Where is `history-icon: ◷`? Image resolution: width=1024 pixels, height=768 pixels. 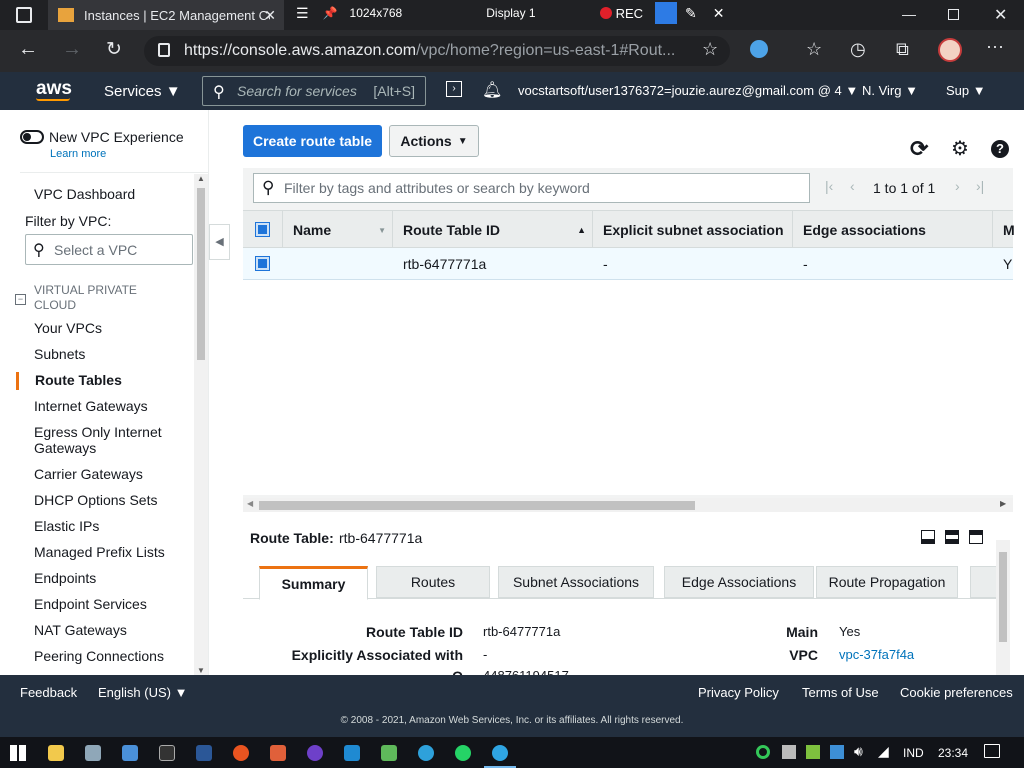 history-icon: ◷ is located at coordinates (858, 49).